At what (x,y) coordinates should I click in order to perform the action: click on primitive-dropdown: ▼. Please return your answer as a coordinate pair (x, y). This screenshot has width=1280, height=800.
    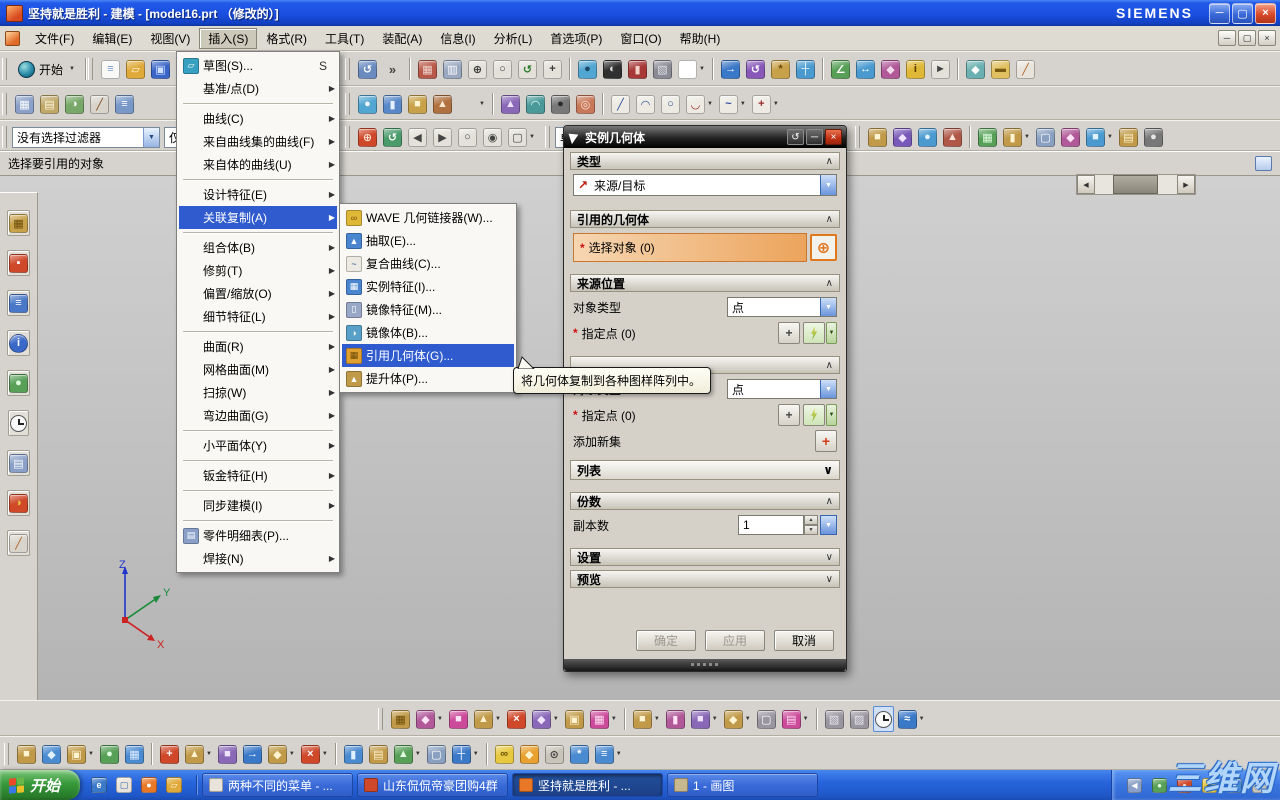
    Looking at the image, I should click on (471, 104).